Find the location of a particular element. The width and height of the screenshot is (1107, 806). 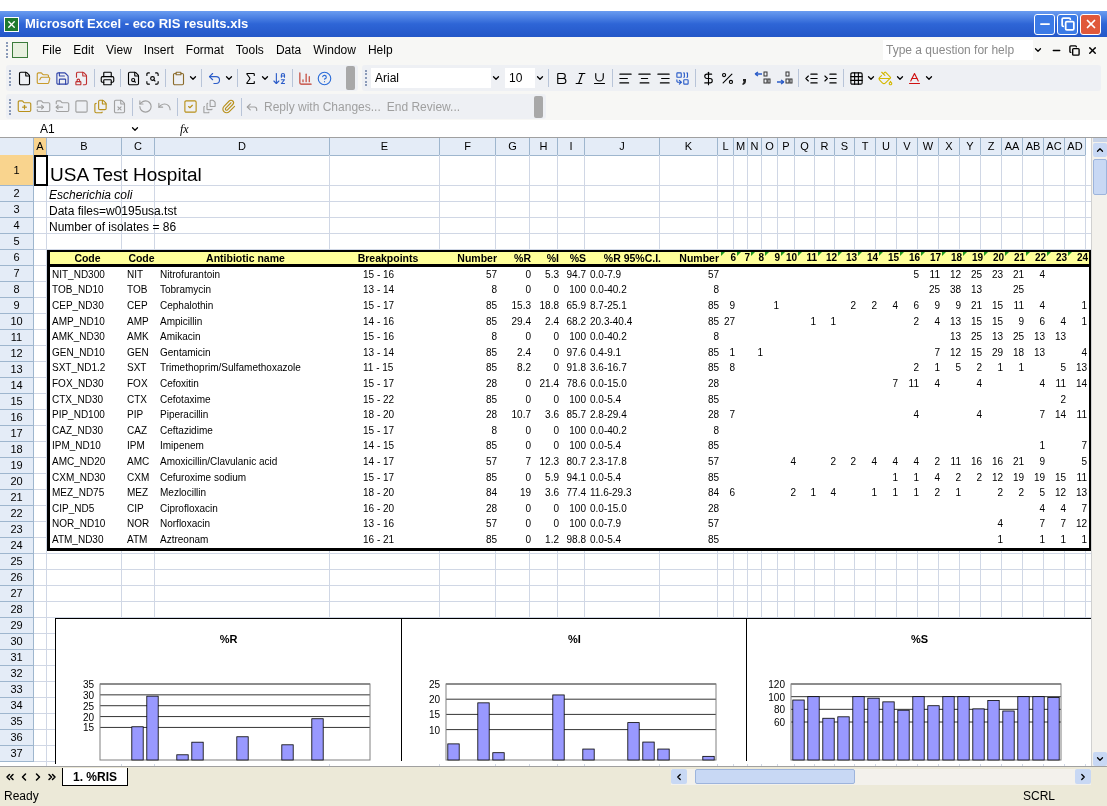

column-header: D is located at coordinates (242, 147).